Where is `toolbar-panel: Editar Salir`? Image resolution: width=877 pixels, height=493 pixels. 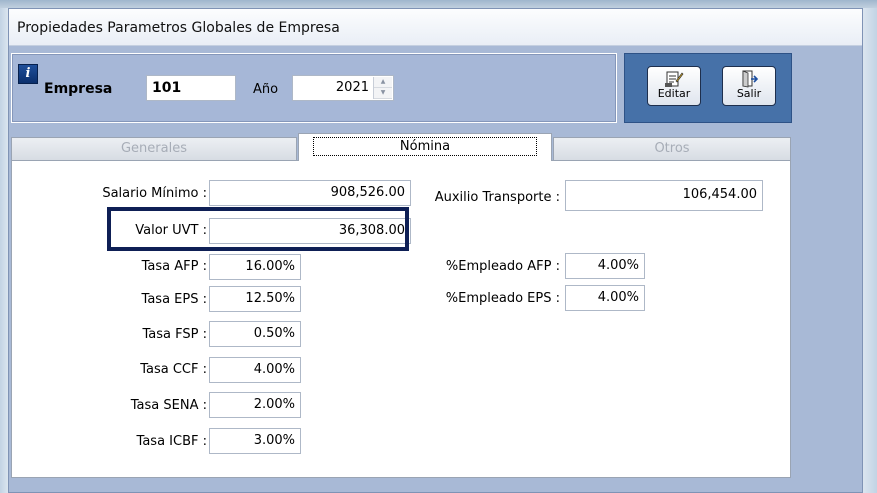 toolbar-panel: Editar Salir is located at coordinates (708, 88).